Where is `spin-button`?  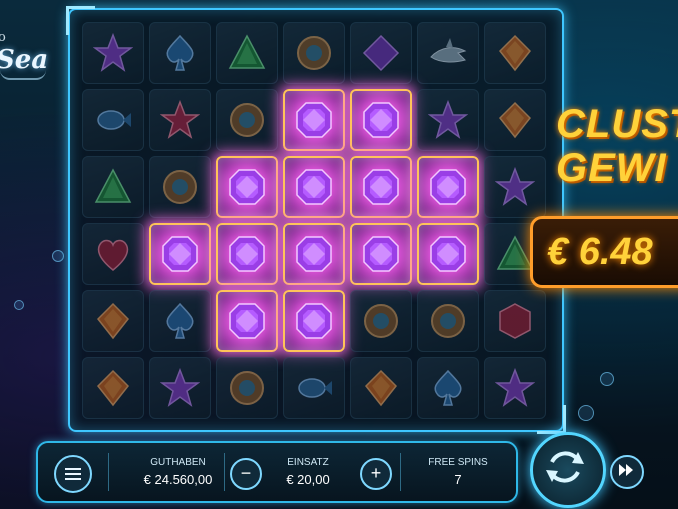
spin-button is located at coordinates (568, 470).